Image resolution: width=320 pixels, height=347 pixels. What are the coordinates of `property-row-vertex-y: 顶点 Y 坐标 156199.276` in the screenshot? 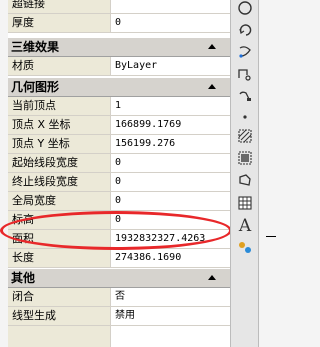 It's located at (119, 144).